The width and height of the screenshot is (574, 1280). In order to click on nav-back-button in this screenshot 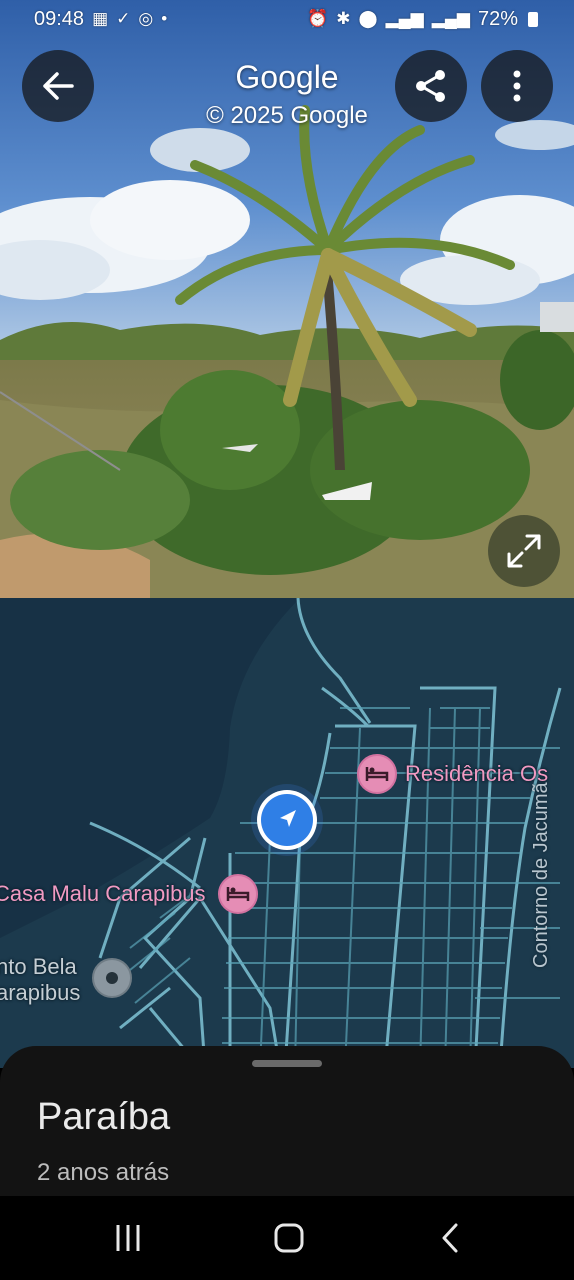, I will do `click(450, 1238)`.